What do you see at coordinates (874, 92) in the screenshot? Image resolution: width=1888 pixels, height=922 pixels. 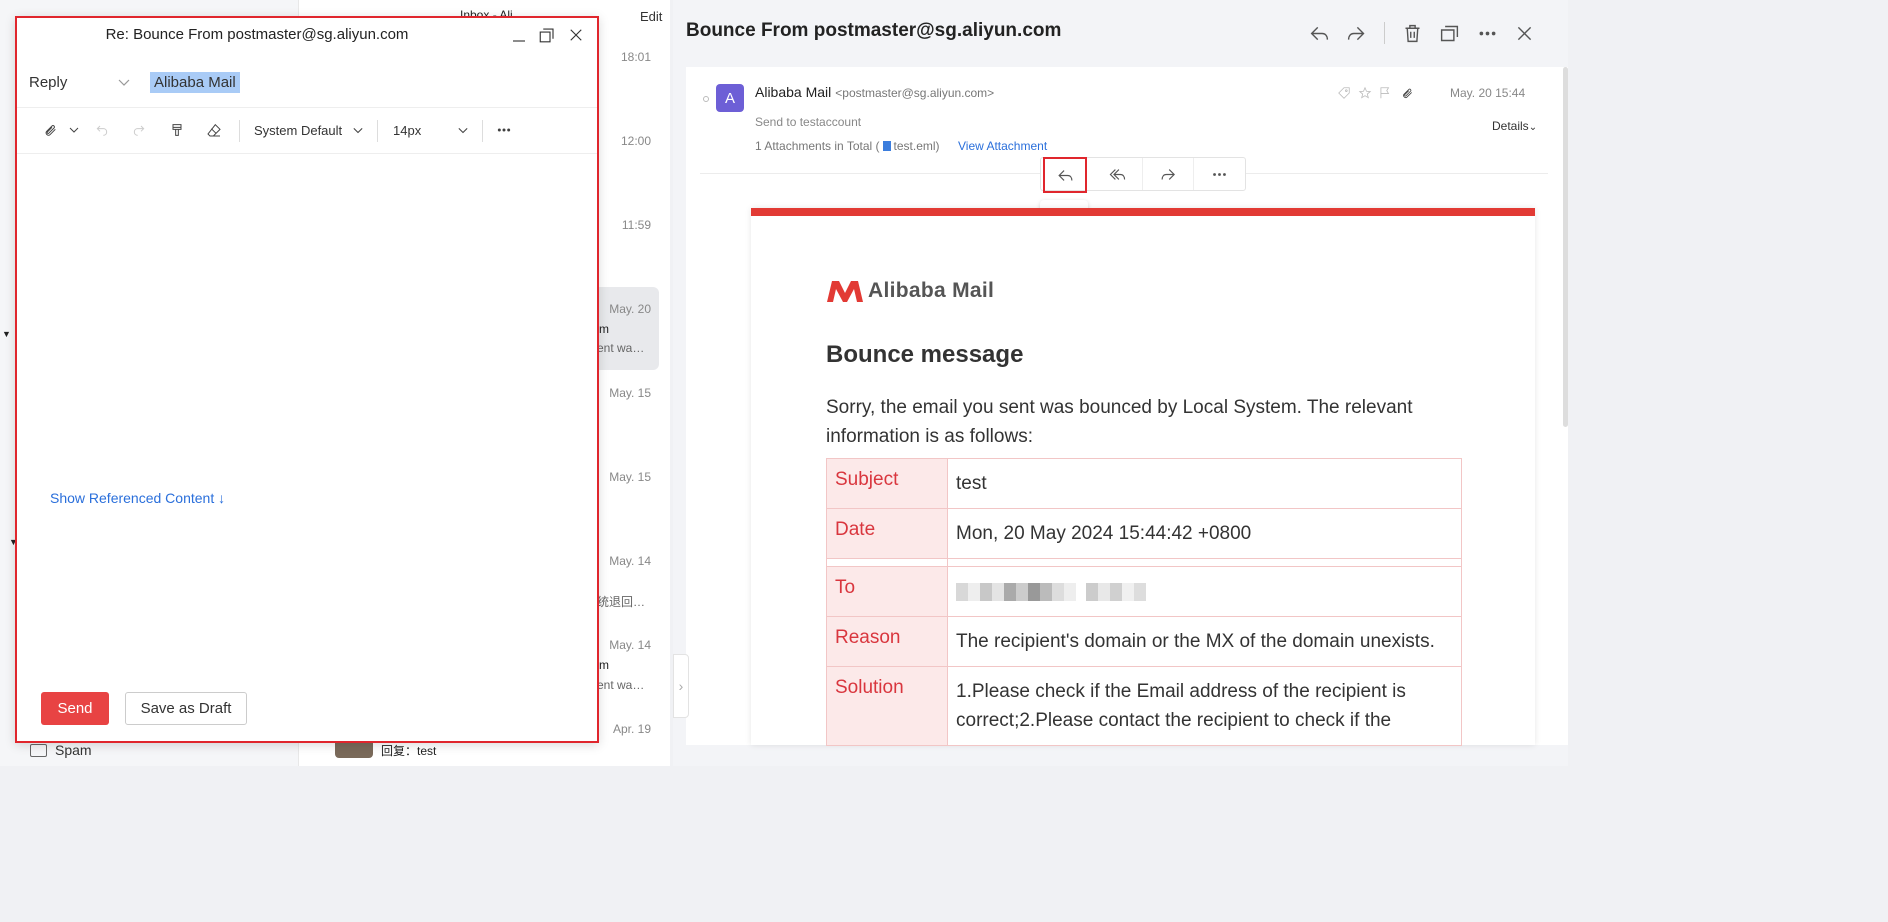 I see `sender: Alibaba Mail <postmaster@sg.aliyun.com>` at bounding box center [874, 92].